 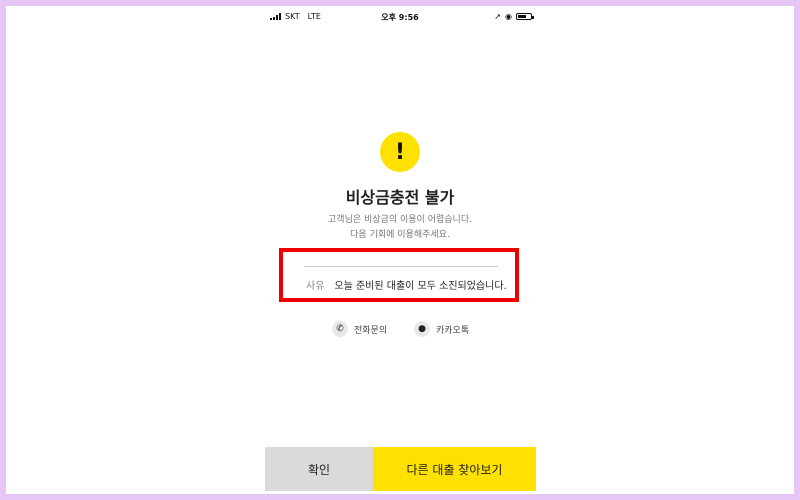 What do you see at coordinates (319, 469) in the screenshot?
I see `confirm-button: 확인` at bounding box center [319, 469].